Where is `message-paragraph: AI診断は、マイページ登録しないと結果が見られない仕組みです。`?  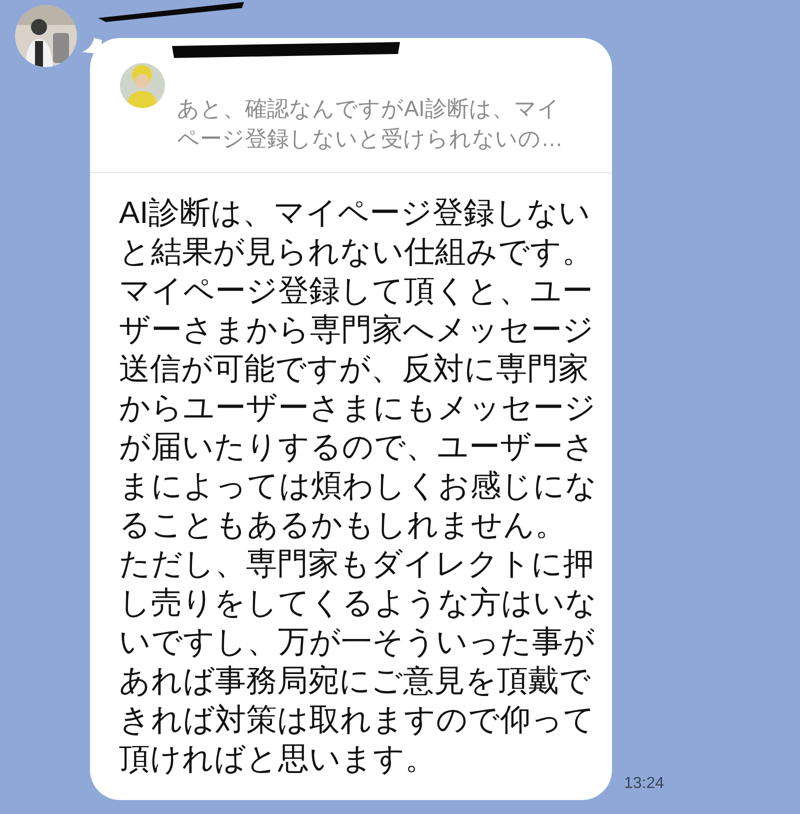
message-paragraph: AI診断は、マイページ登録しないと結果が見られない仕組みです。 is located at coordinates (356, 232).